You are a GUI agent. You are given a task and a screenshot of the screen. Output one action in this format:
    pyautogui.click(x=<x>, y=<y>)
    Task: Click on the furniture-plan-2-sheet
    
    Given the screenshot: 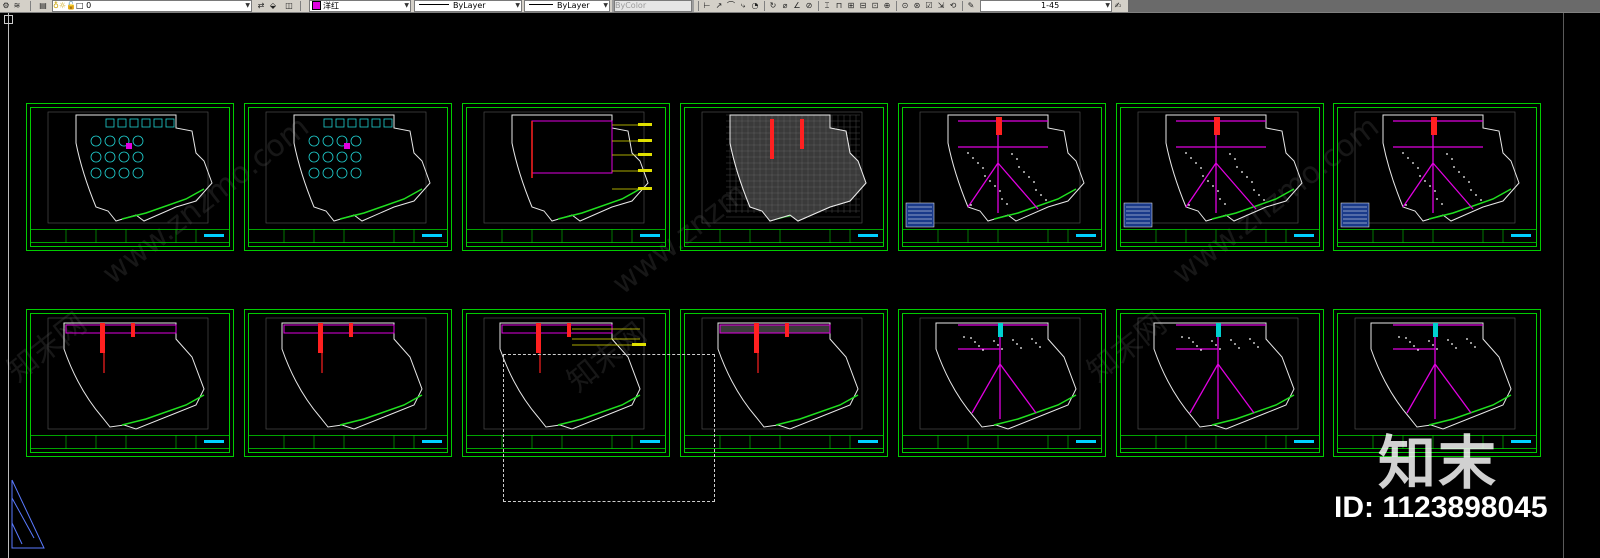 What is the action you would take?
    pyautogui.click(x=348, y=177)
    